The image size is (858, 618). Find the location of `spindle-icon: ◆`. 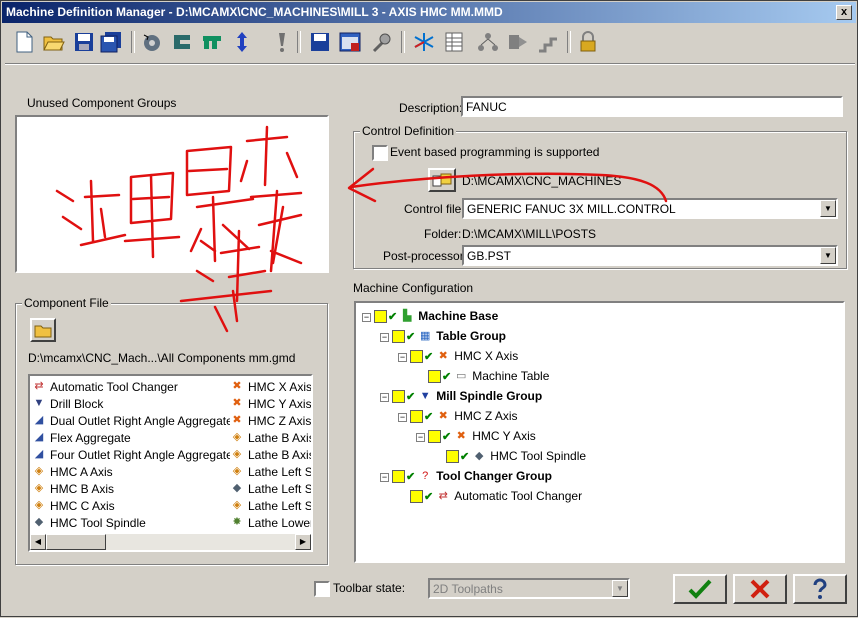

spindle-icon: ◆ is located at coordinates (237, 488).